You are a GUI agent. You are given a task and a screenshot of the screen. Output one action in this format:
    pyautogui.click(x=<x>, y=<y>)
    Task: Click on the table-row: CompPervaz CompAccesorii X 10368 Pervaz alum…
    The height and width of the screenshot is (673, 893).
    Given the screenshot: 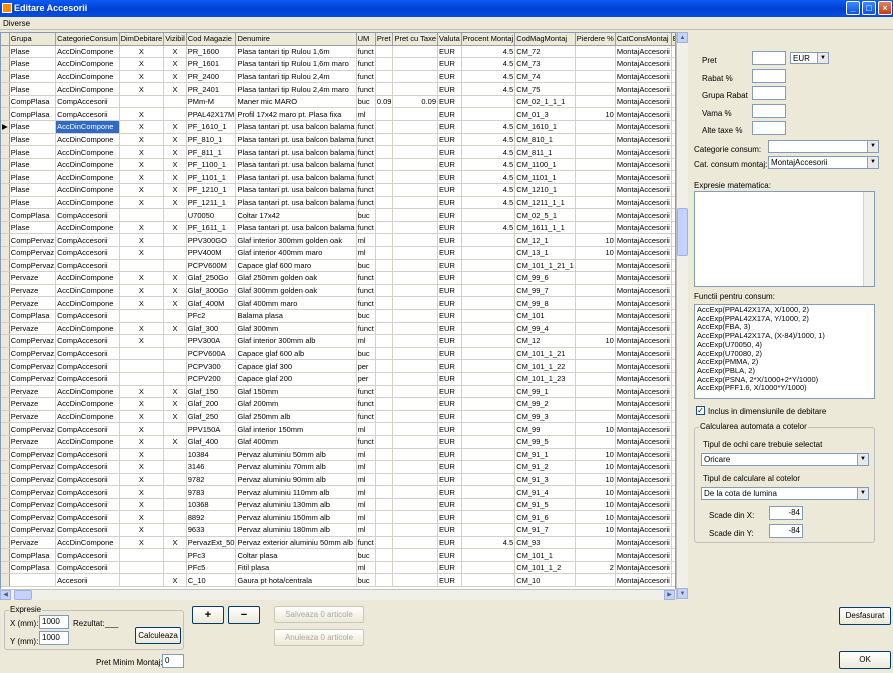 What is the action you would take?
    pyautogui.click(x=338, y=505)
    